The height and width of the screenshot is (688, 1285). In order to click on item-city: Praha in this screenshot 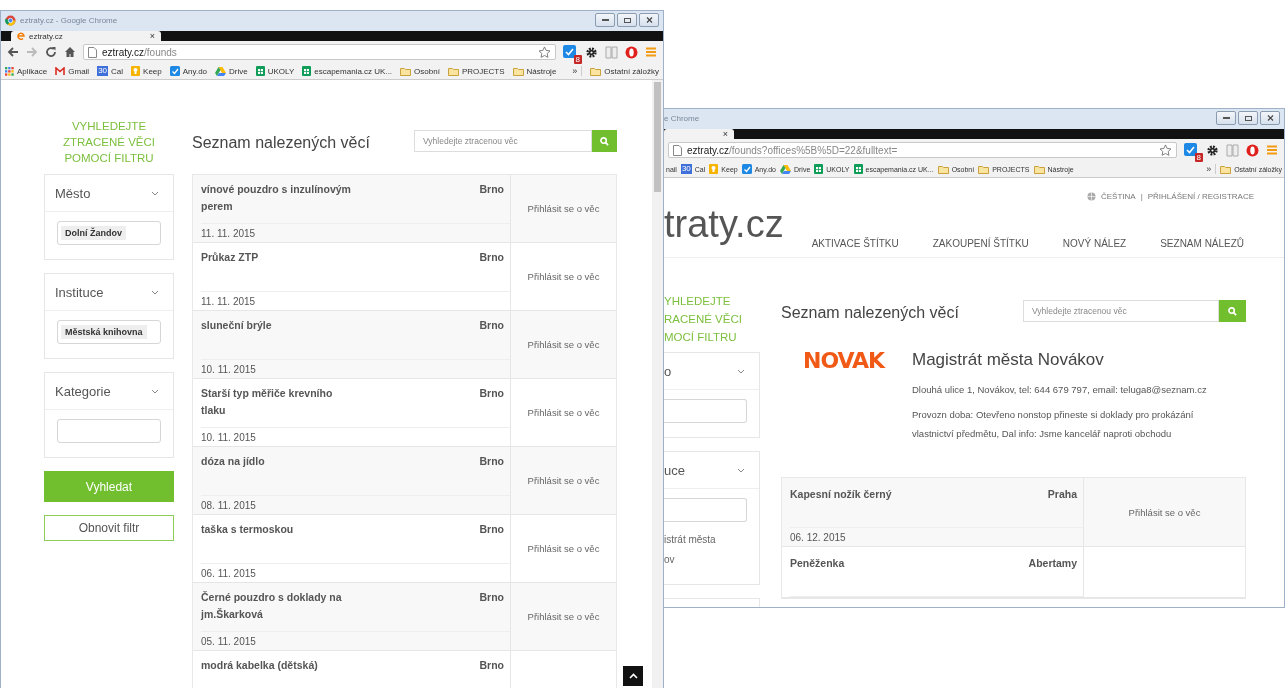, I will do `click(1062, 494)`.